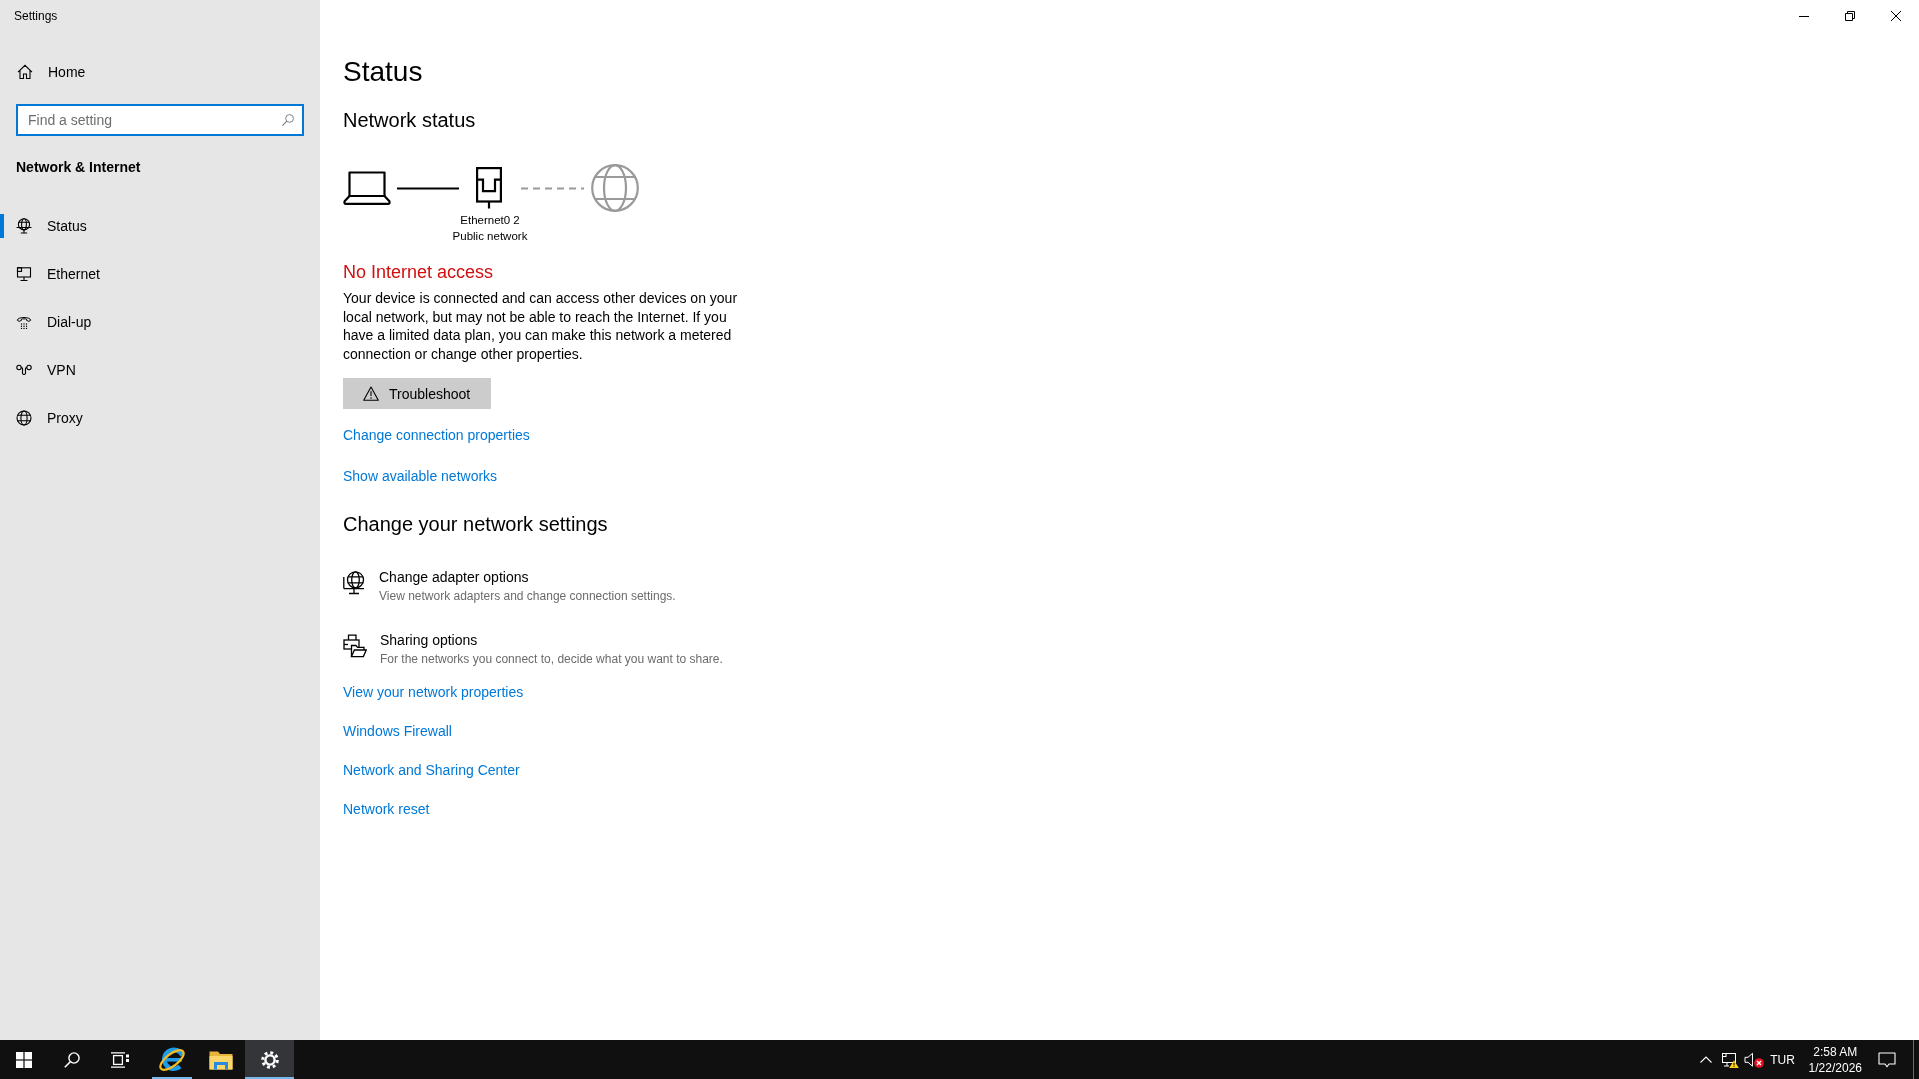 This screenshot has width=1919, height=1079. What do you see at coordinates (56, 274) in the screenshot?
I see `nav-item: Ethernet` at bounding box center [56, 274].